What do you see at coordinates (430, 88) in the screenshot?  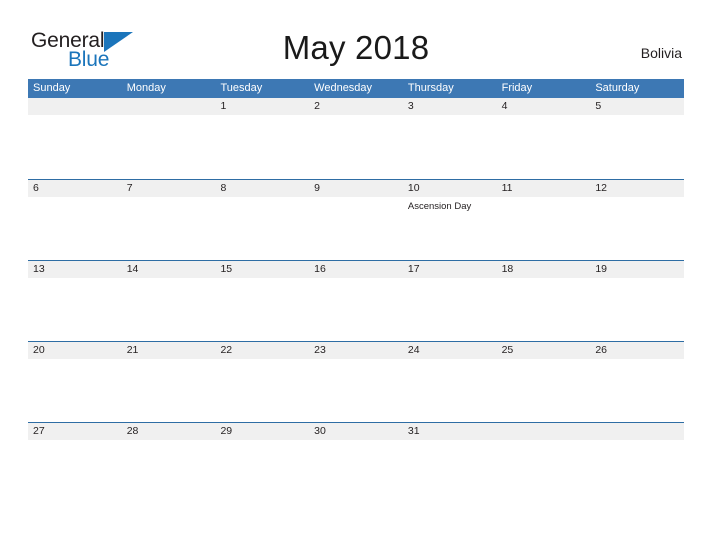 I see `weekday-header-thursday: Thursday` at bounding box center [430, 88].